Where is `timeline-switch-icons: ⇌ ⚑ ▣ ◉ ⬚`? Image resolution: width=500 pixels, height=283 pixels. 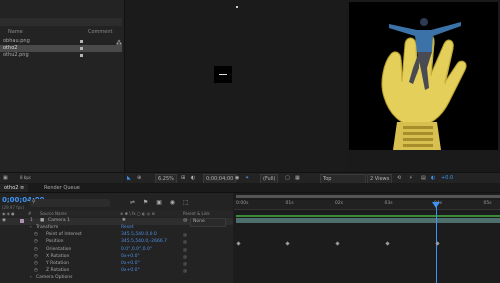 timeline-switch-icons: ⇌ ⚑ ▣ ◉ ⬚ is located at coordinates (161, 202).